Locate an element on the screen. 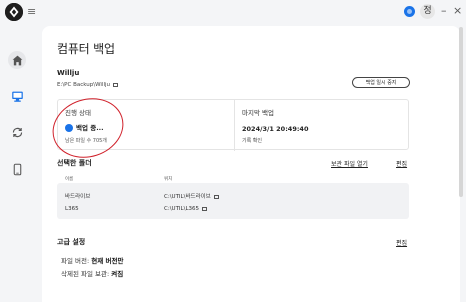 The image size is (466, 302). sidebar-item-backup is located at coordinates (17, 96).